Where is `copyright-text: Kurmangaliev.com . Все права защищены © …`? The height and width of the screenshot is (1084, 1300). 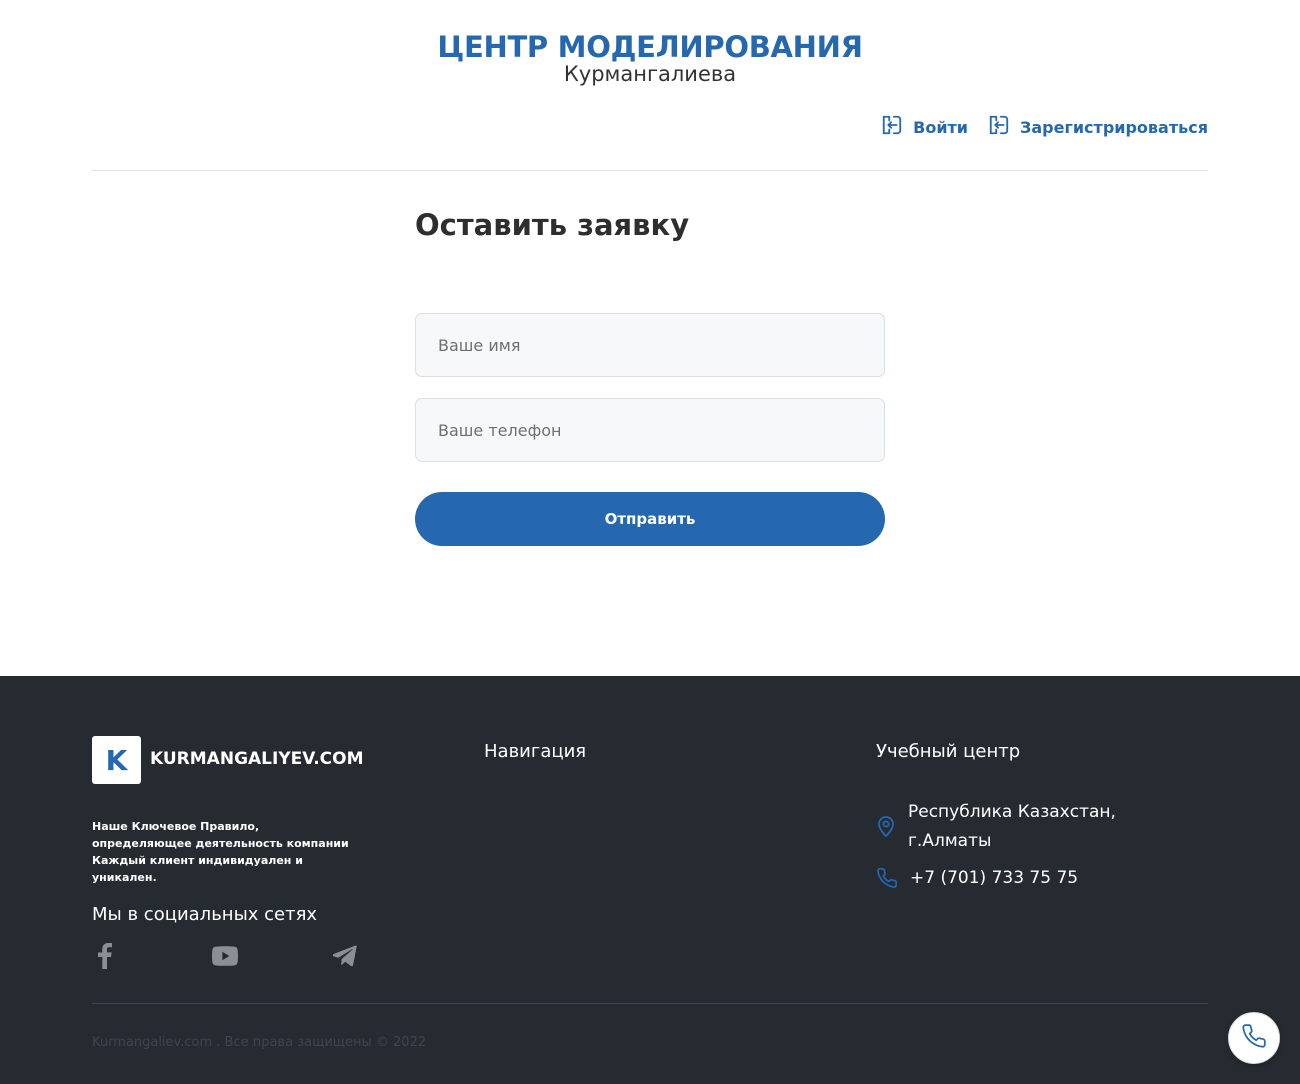 copyright-text: Kurmangaliev.com . Все права защищены © … is located at coordinates (259, 1042).